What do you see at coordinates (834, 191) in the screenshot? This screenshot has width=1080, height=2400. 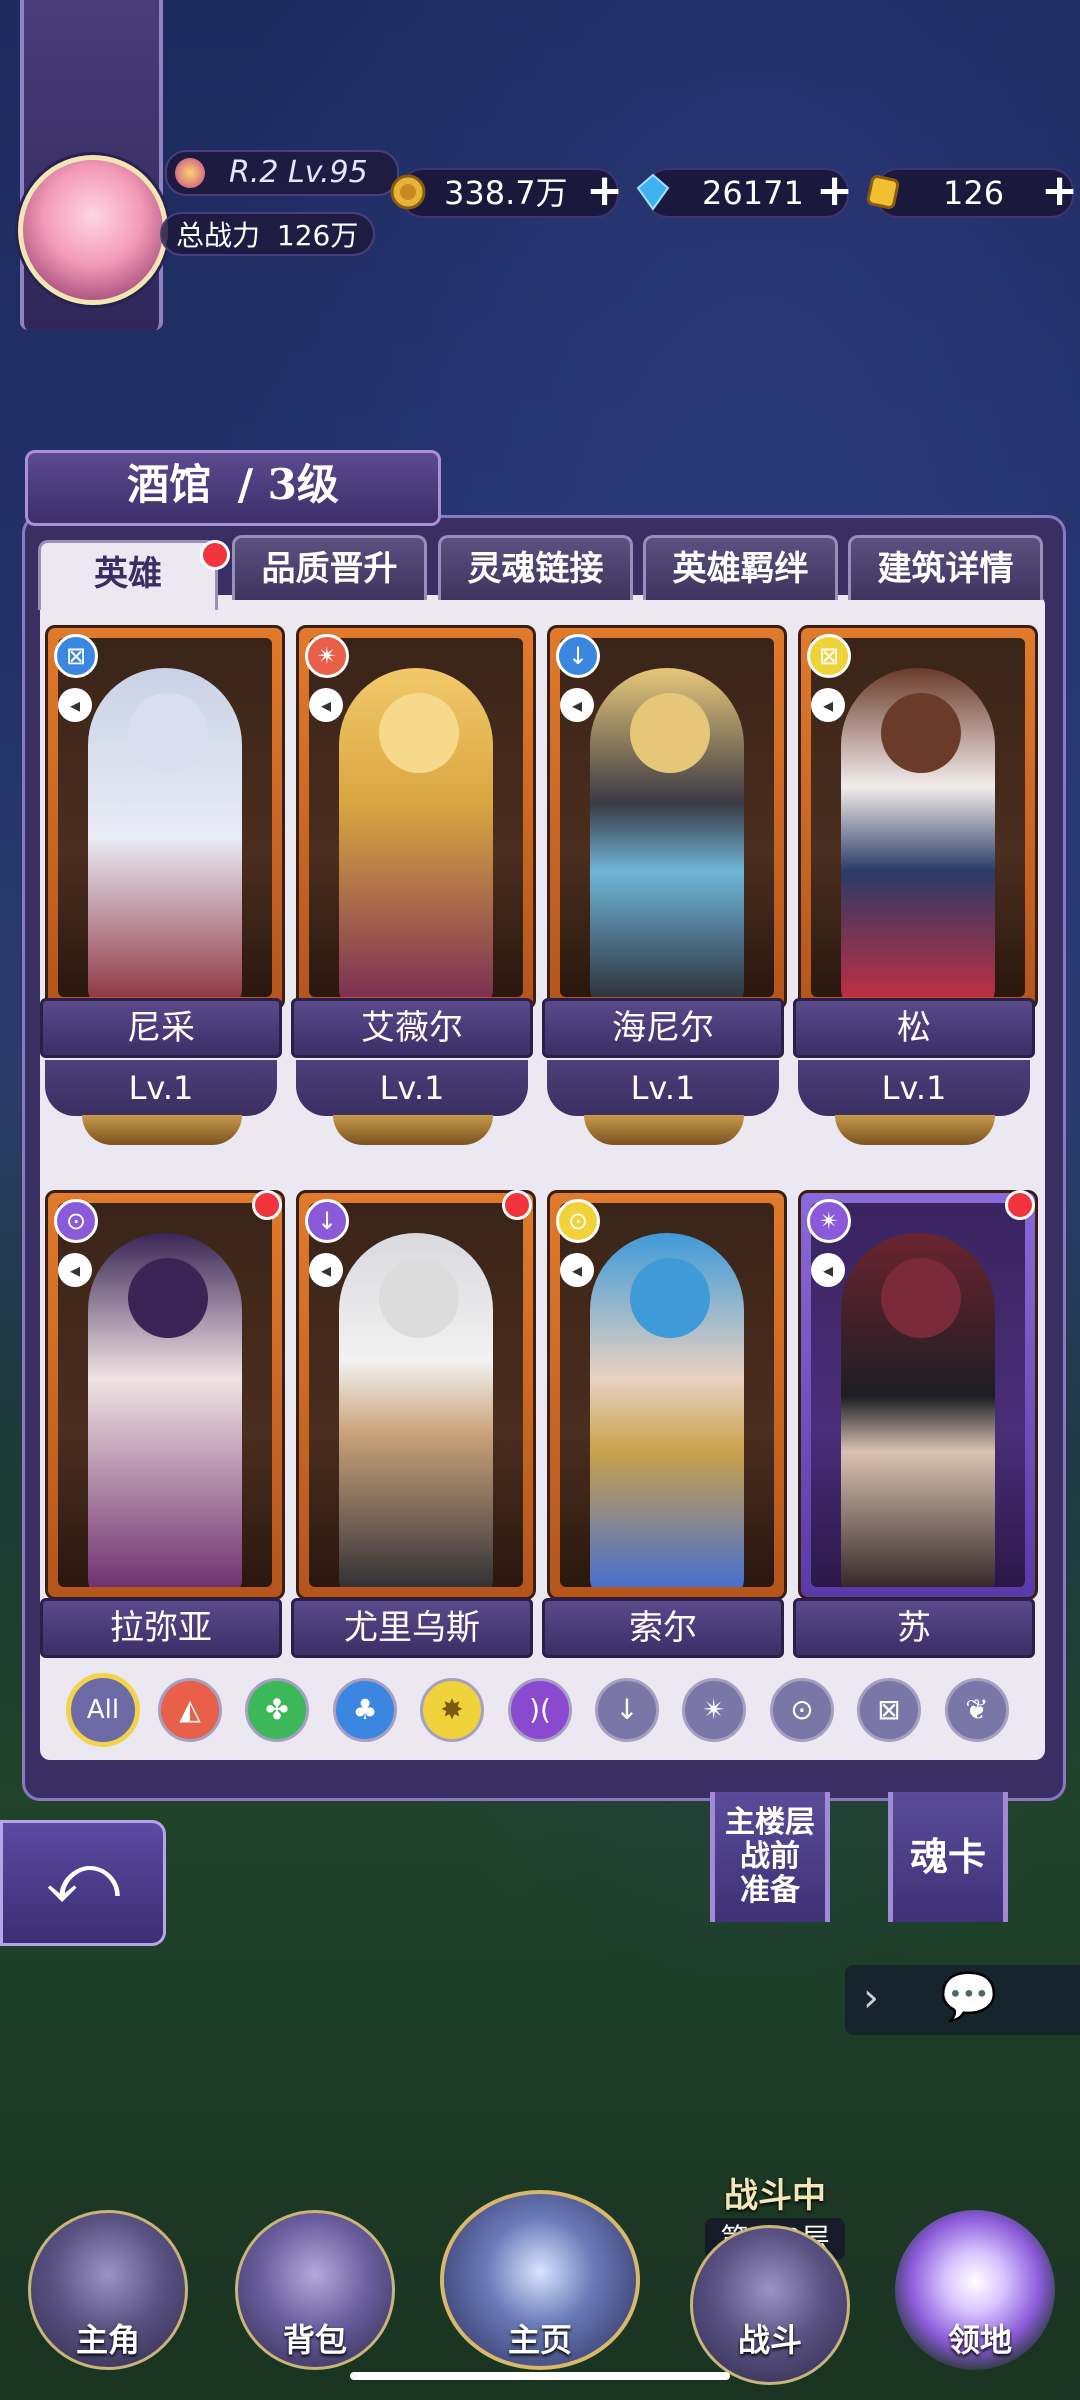 I see `add-diamond-button: +` at bounding box center [834, 191].